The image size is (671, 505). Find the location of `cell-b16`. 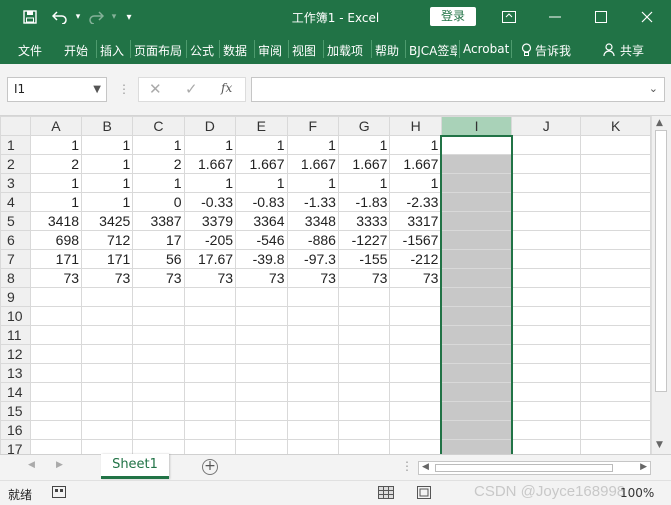

cell-b16 is located at coordinates (107, 430).